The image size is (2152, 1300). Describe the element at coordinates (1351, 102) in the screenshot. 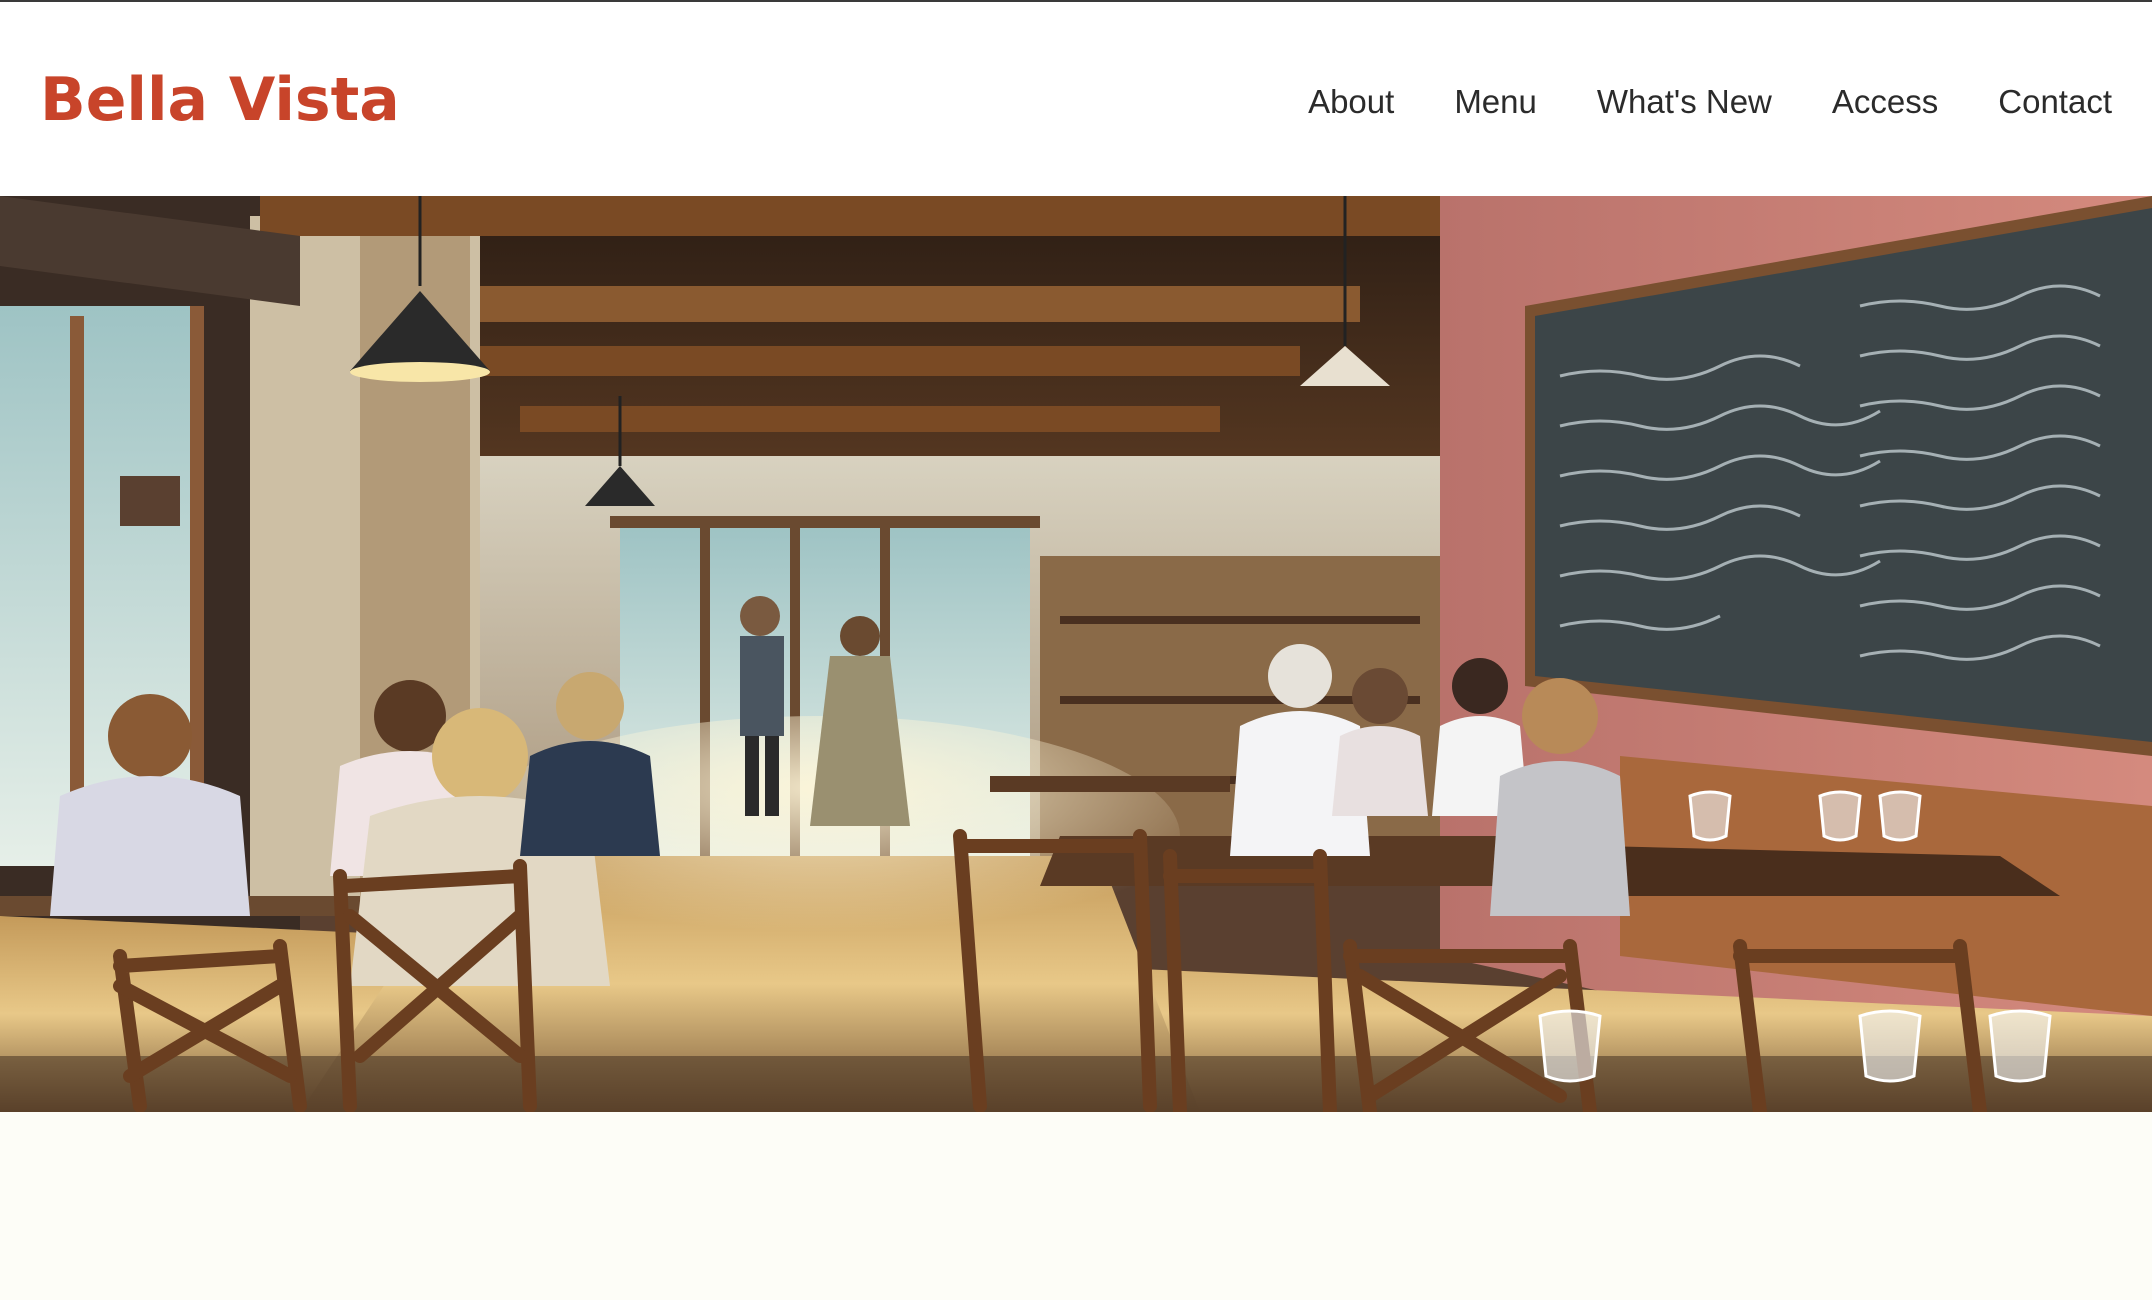

I see `nav-about: About` at that location.